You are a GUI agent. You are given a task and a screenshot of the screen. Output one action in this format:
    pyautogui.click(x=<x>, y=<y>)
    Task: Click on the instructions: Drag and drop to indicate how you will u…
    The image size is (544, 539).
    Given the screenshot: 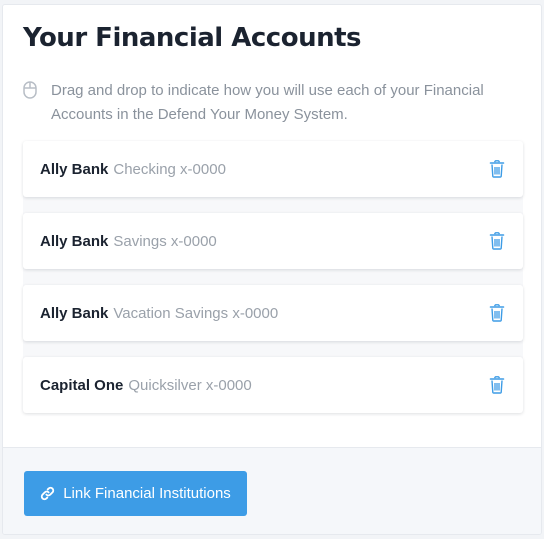 What is the action you would take?
    pyautogui.click(x=273, y=103)
    